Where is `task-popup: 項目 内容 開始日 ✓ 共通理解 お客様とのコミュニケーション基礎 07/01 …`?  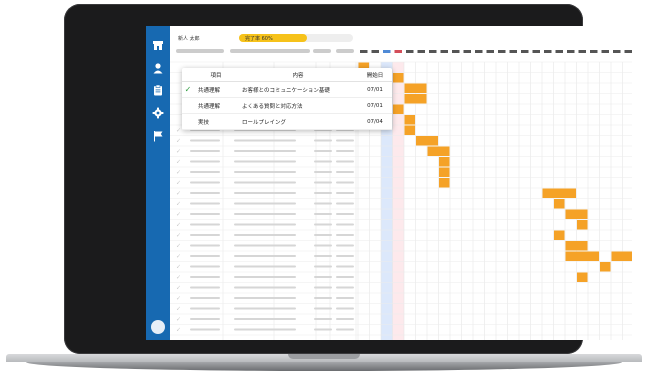
task-popup: 項目 内容 開始日 ✓ 共通理解 お客様とのコミュニケーション基礎 07/01 … is located at coordinates (287, 99).